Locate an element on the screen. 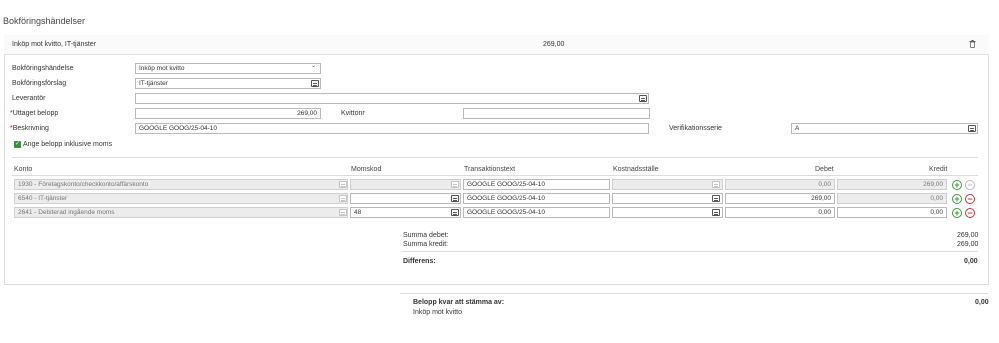 The width and height of the screenshot is (999, 343). chevron-down-icon: ⌄ is located at coordinates (313, 65).